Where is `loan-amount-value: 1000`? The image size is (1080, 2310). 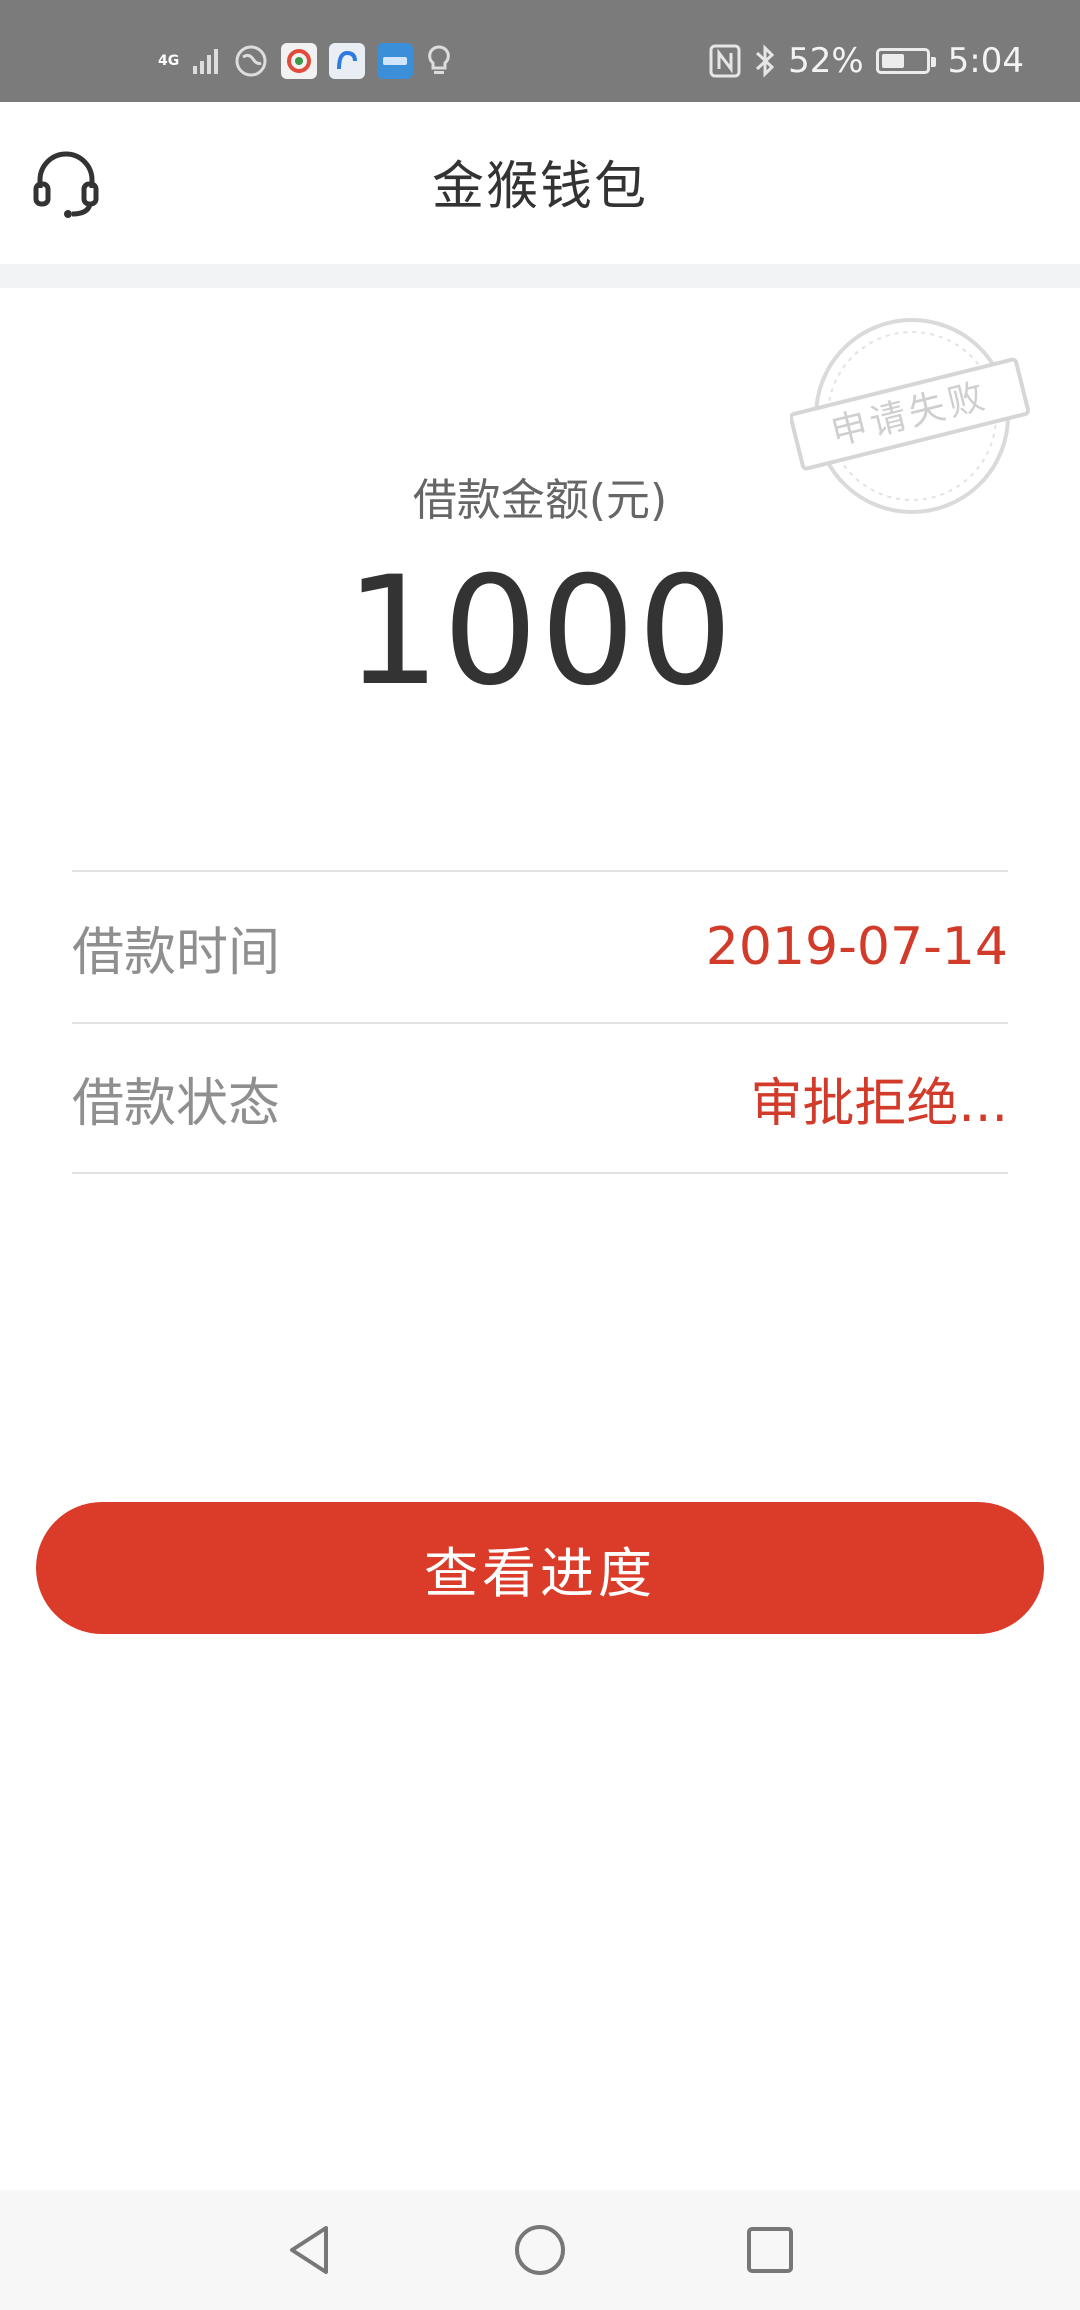
loan-amount-value: 1000 is located at coordinates (540, 632).